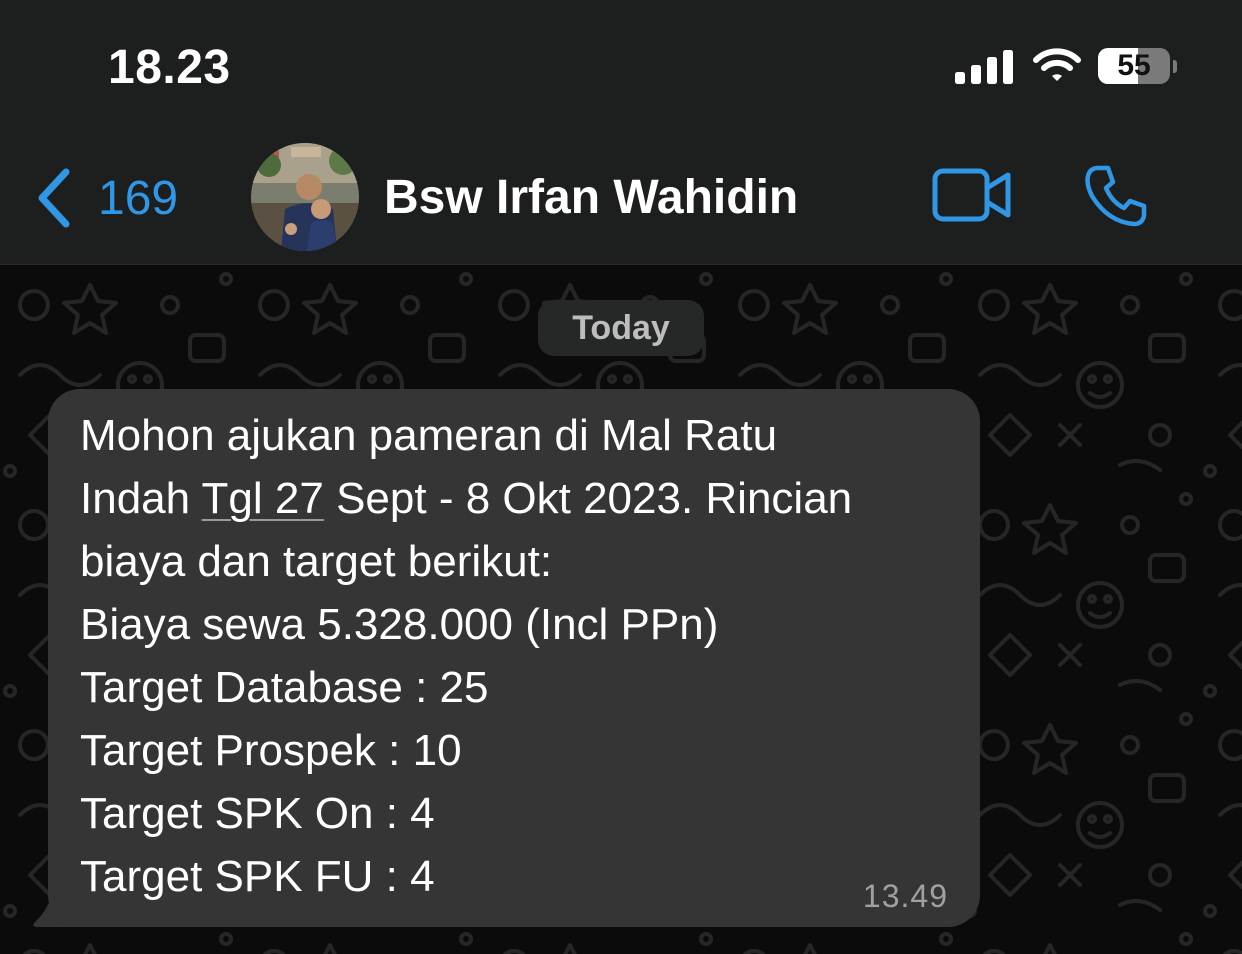  I want to click on battery-icon: 55, so click(1137, 66).